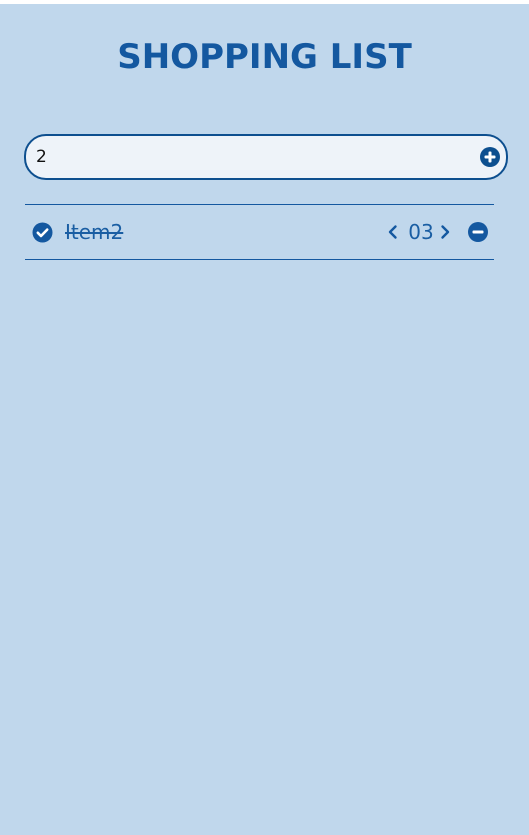 This screenshot has width=529, height=835. Describe the element at coordinates (94, 232) in the screenshot. I see `item-name: Item2` at that location.